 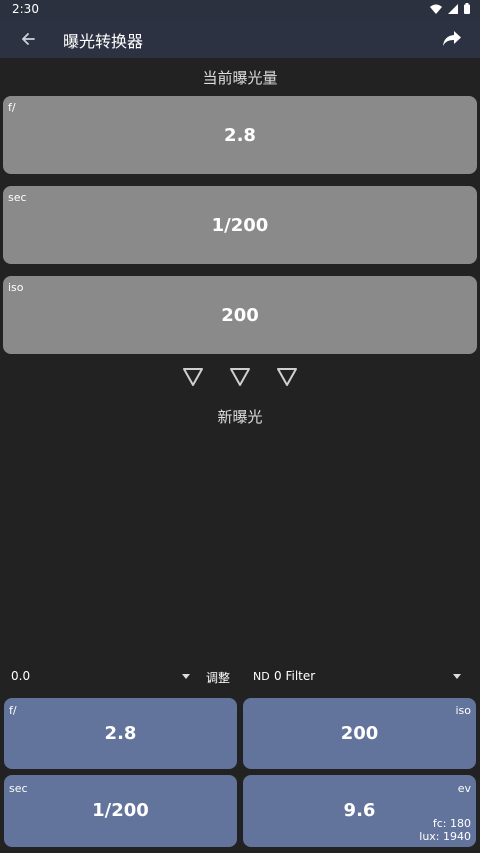 I want to click on status-time: 2:30, so click(x=25, y=9).